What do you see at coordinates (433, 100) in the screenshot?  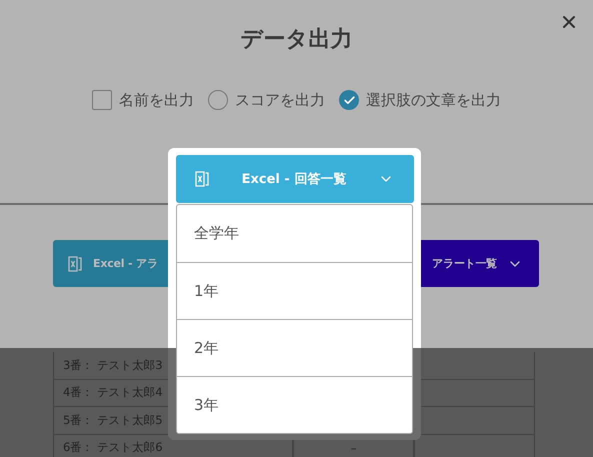 I see `option-label: 選択肢の文章を出力` at bounding box center [433, 100].